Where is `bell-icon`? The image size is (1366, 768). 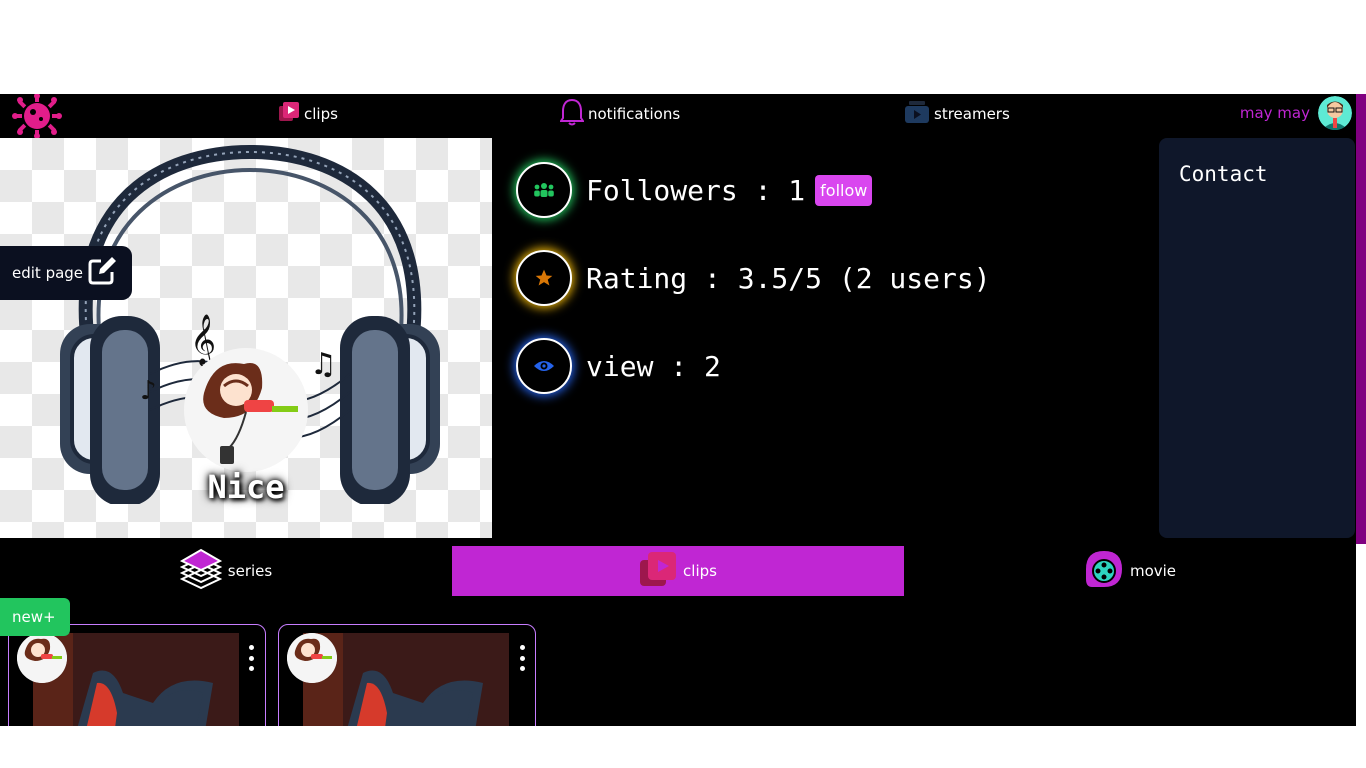
bell-icon is located at coordinates (572, 114).